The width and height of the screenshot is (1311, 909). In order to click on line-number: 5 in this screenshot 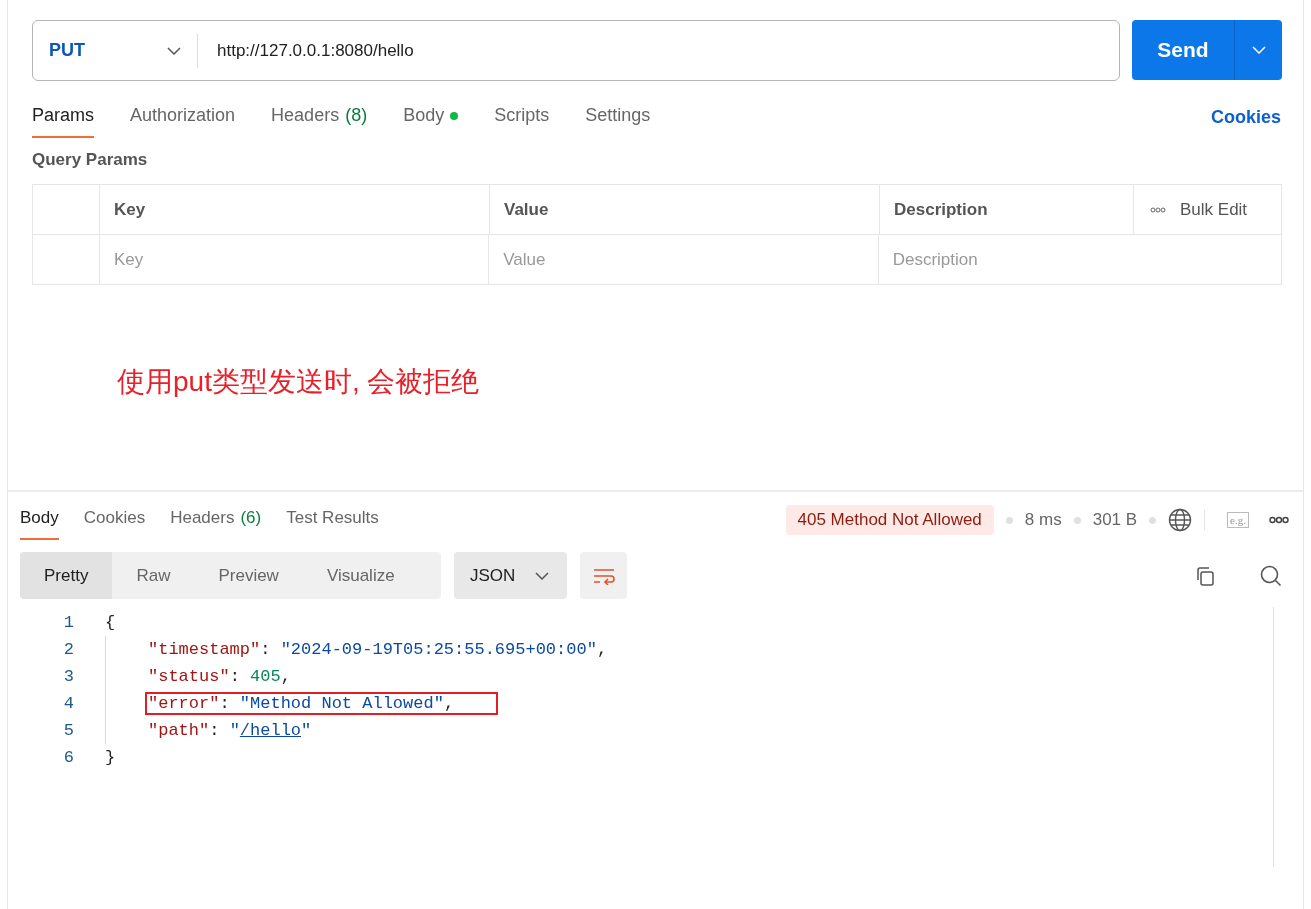, I will do `click(68, 730)`.